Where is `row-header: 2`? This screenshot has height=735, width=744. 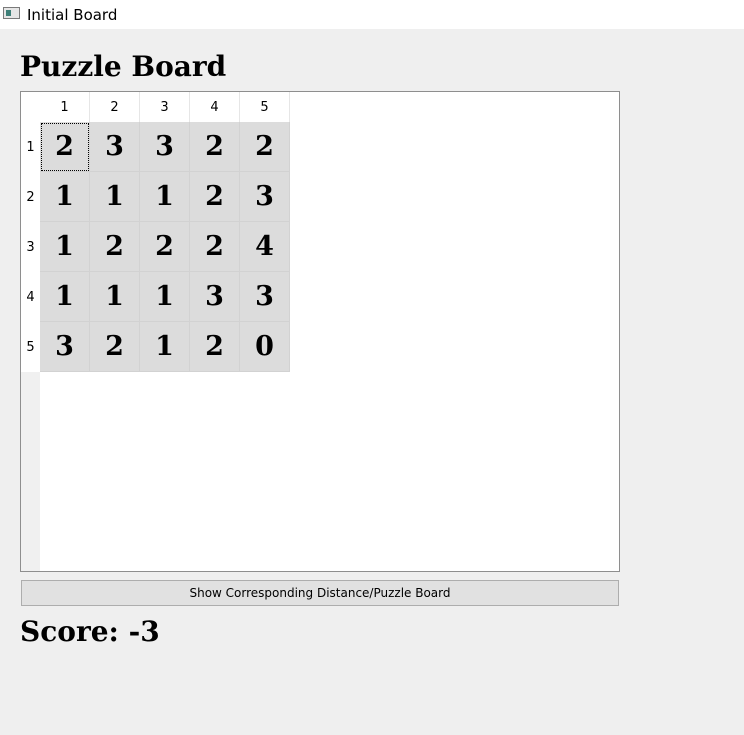 row-header: 2 is located at coordinates (30, 197).